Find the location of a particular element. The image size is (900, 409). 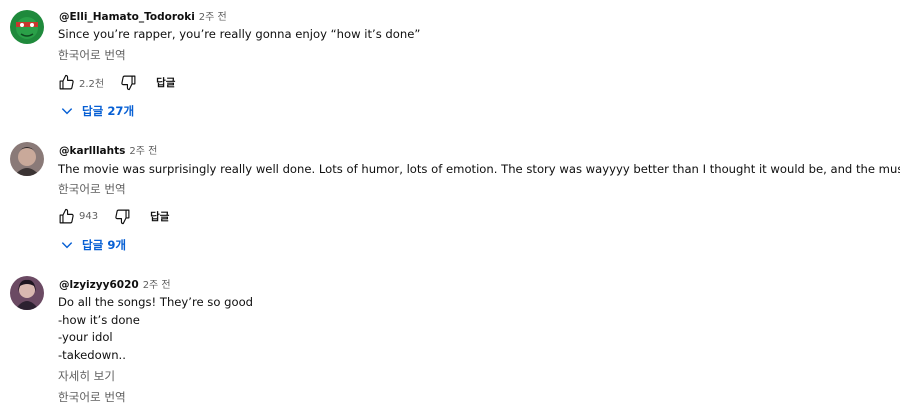

comment-text-line-1: Do all the songs! They’re so good is located at coordinates (156, 302).